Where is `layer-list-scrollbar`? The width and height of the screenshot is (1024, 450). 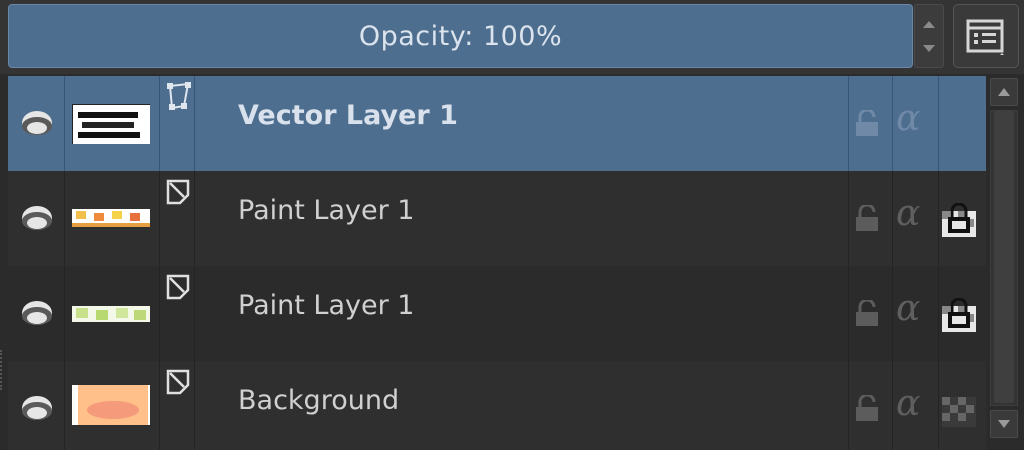
layer-list-scrollbar is located at coordinates (1004, 263).